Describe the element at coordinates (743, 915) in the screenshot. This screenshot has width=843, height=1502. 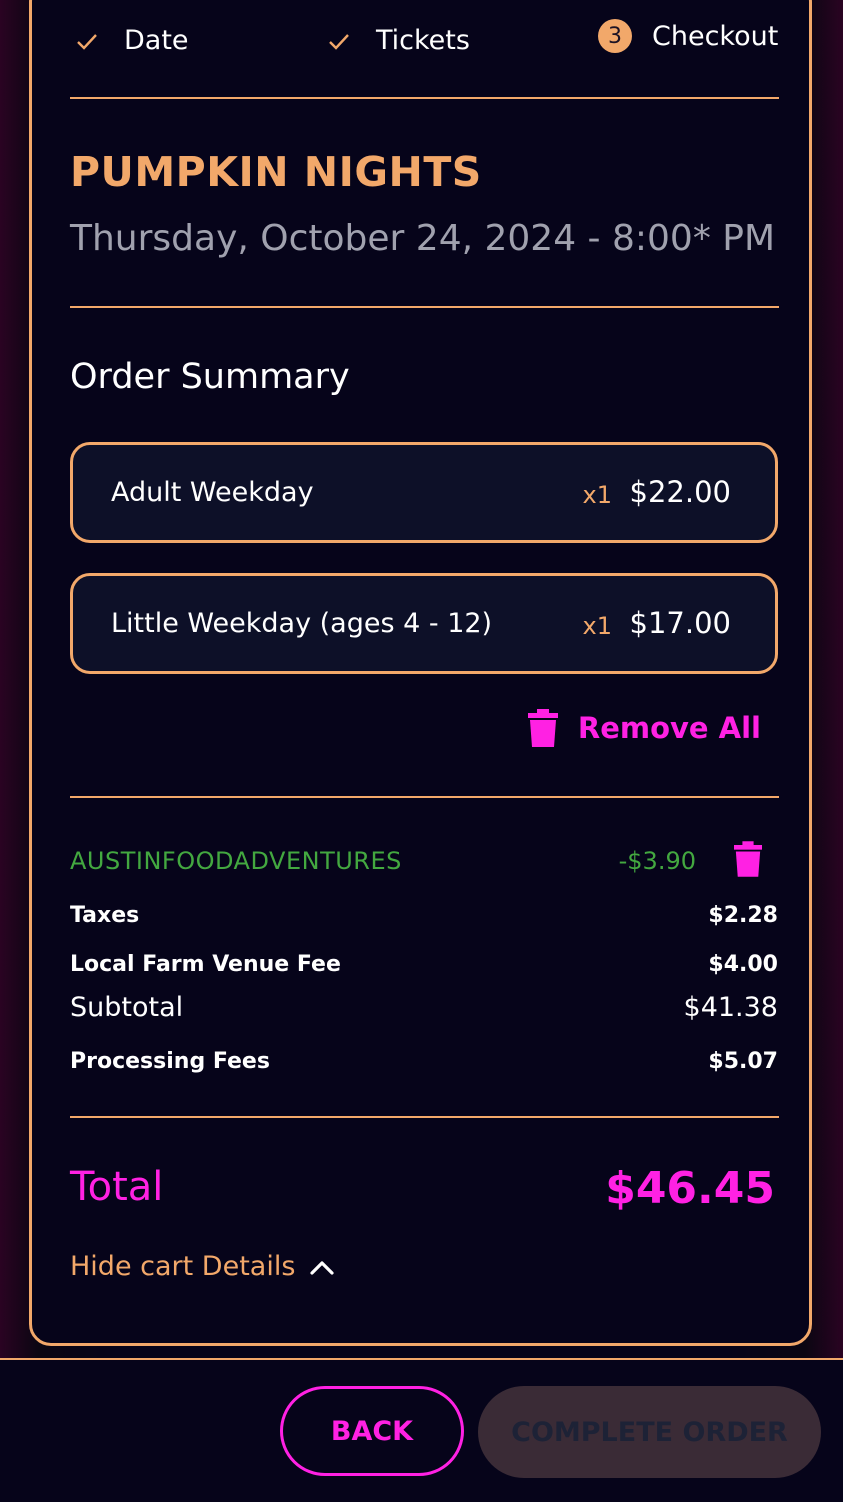
I see `taxes-value: $2.28` at that location.